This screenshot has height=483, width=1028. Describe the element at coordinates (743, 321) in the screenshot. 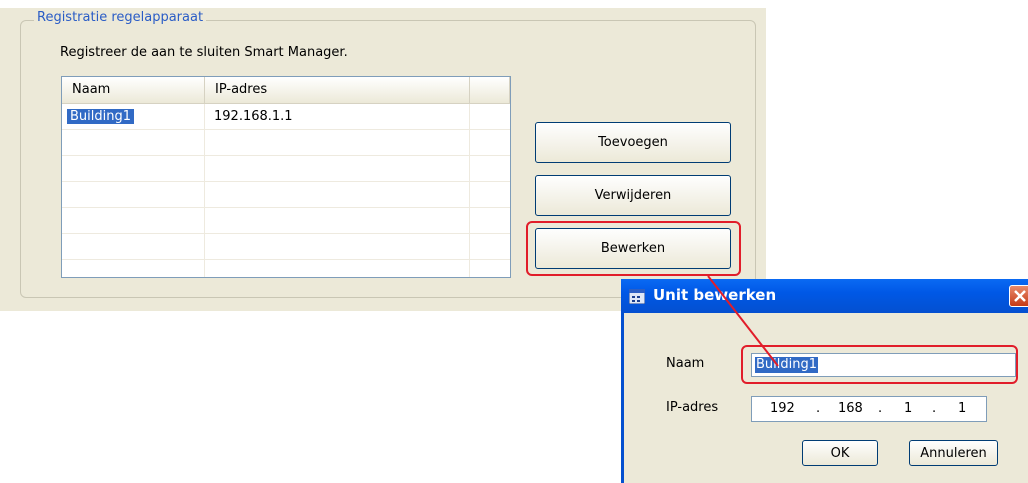

I see `callout-connector` at that location.